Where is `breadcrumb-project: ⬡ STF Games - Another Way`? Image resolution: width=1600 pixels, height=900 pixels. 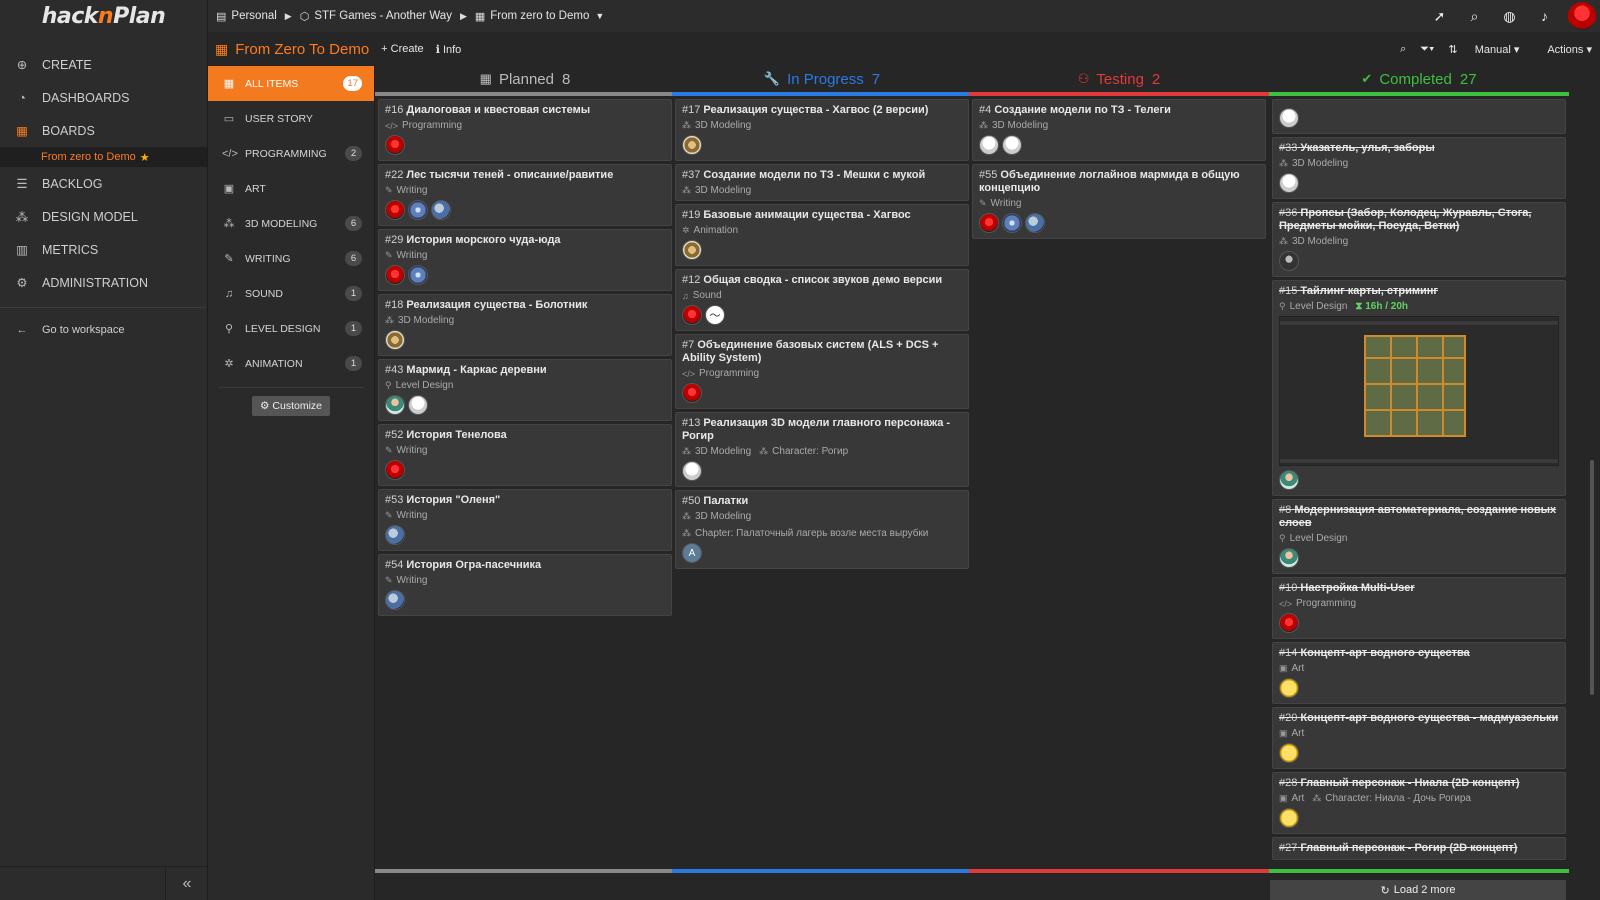
breadcrumb-project: ⬡ STF Games - Another Way is located at coordinates (376, 16).